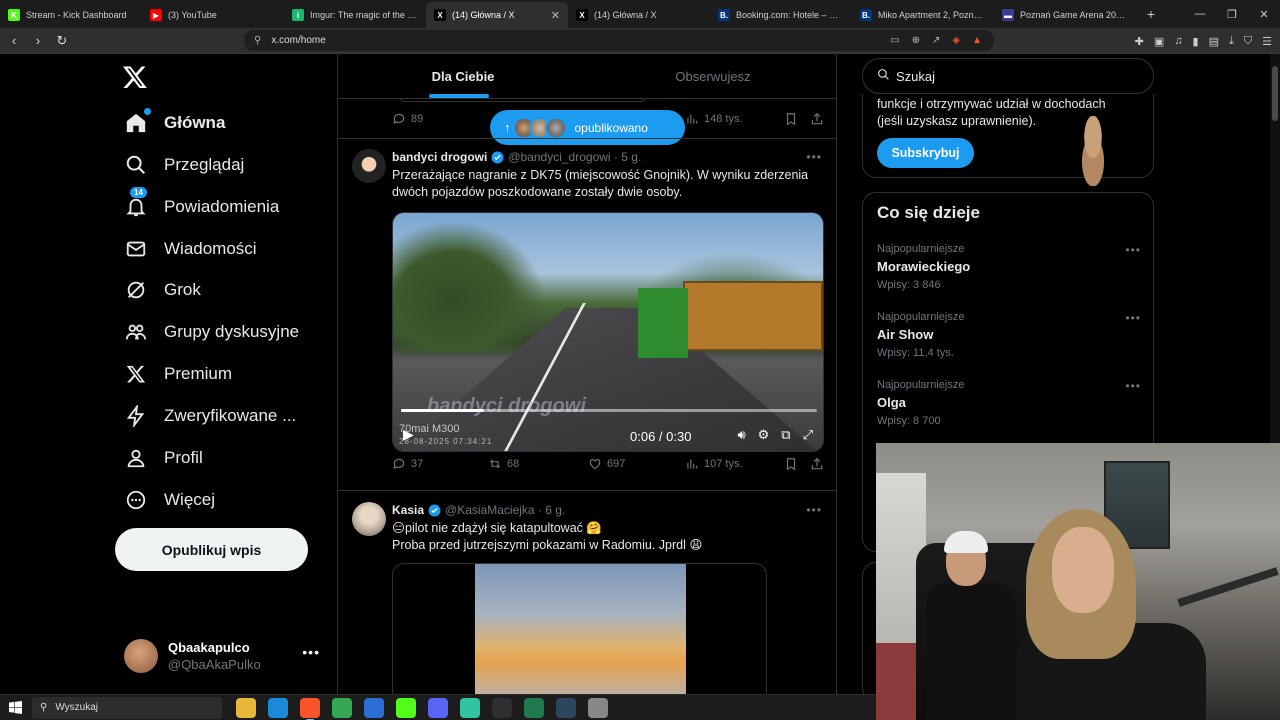 This screenshot has width=1280, height=720. What do you see at coordinates (1275, 249) in the screenshot?
I see `scrollbar` at bounding box center [1275, 249].